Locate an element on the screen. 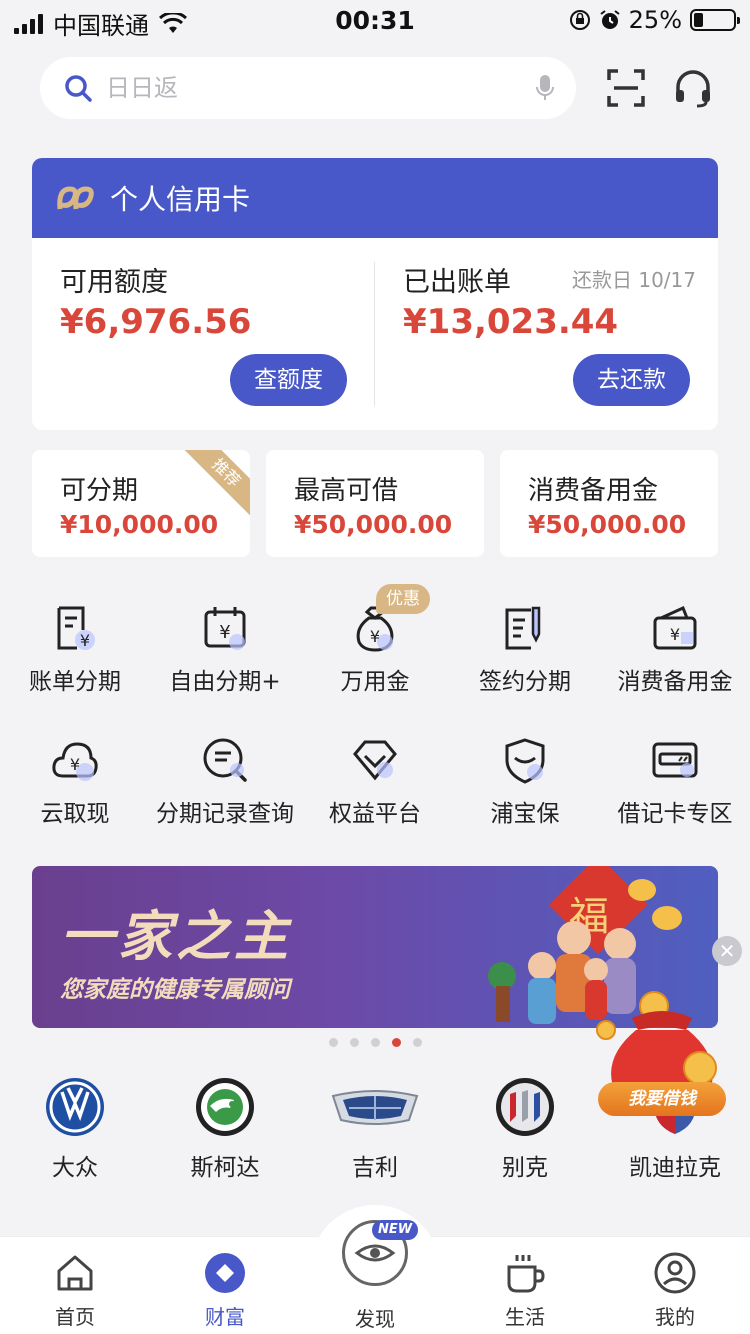  card-panel-title: 个人信用卡 is located at coordinates (180, 199).